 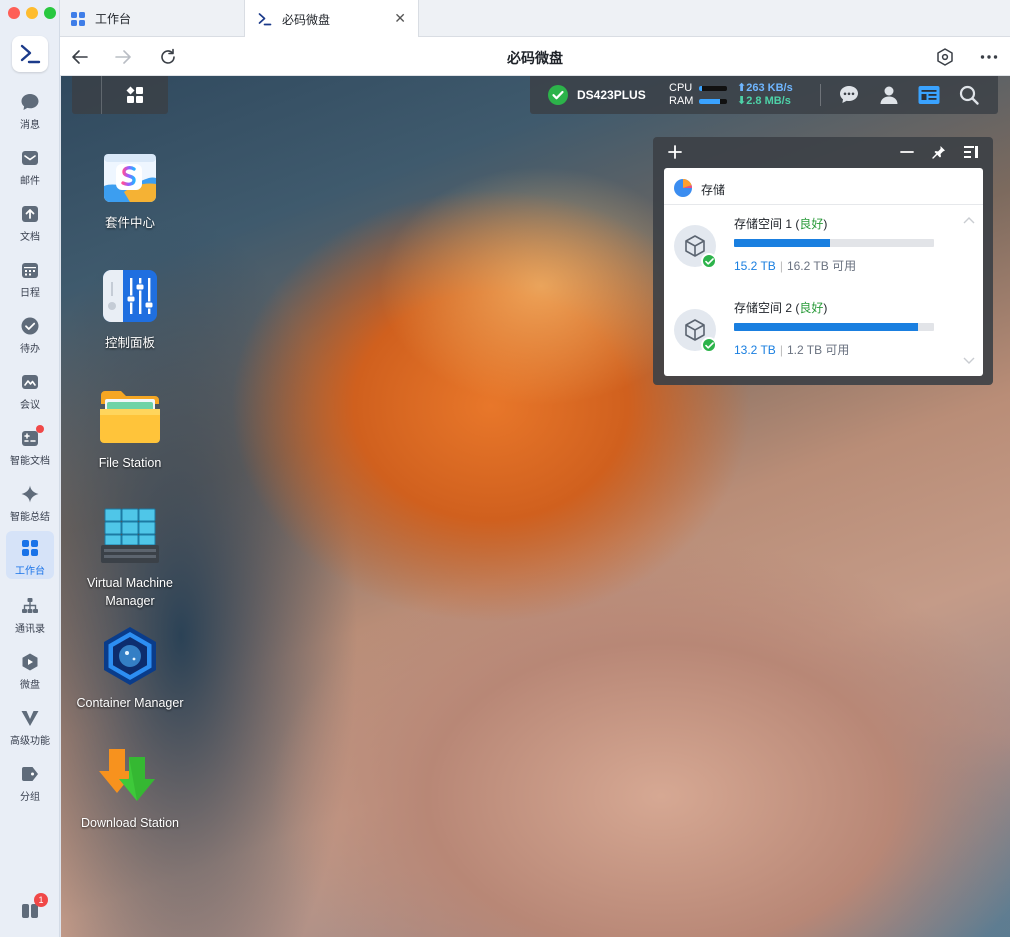 I want to click on advanced-icon, so click(x=30, y=718).